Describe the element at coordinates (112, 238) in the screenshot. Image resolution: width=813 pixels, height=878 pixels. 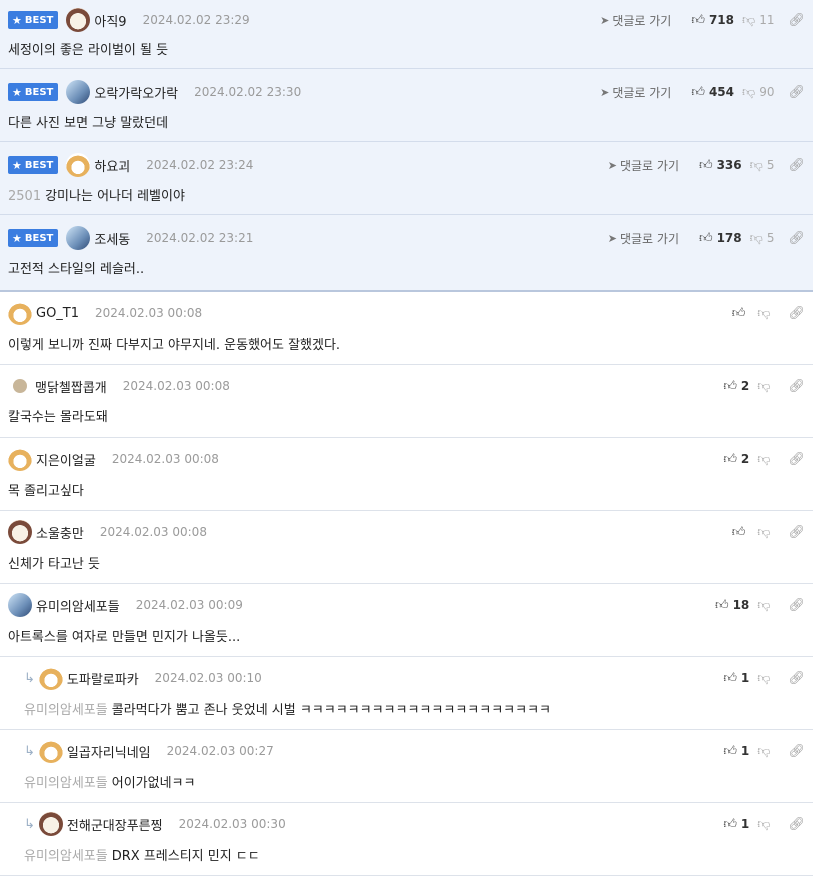
I see `author-nick: 조세동` at that location.